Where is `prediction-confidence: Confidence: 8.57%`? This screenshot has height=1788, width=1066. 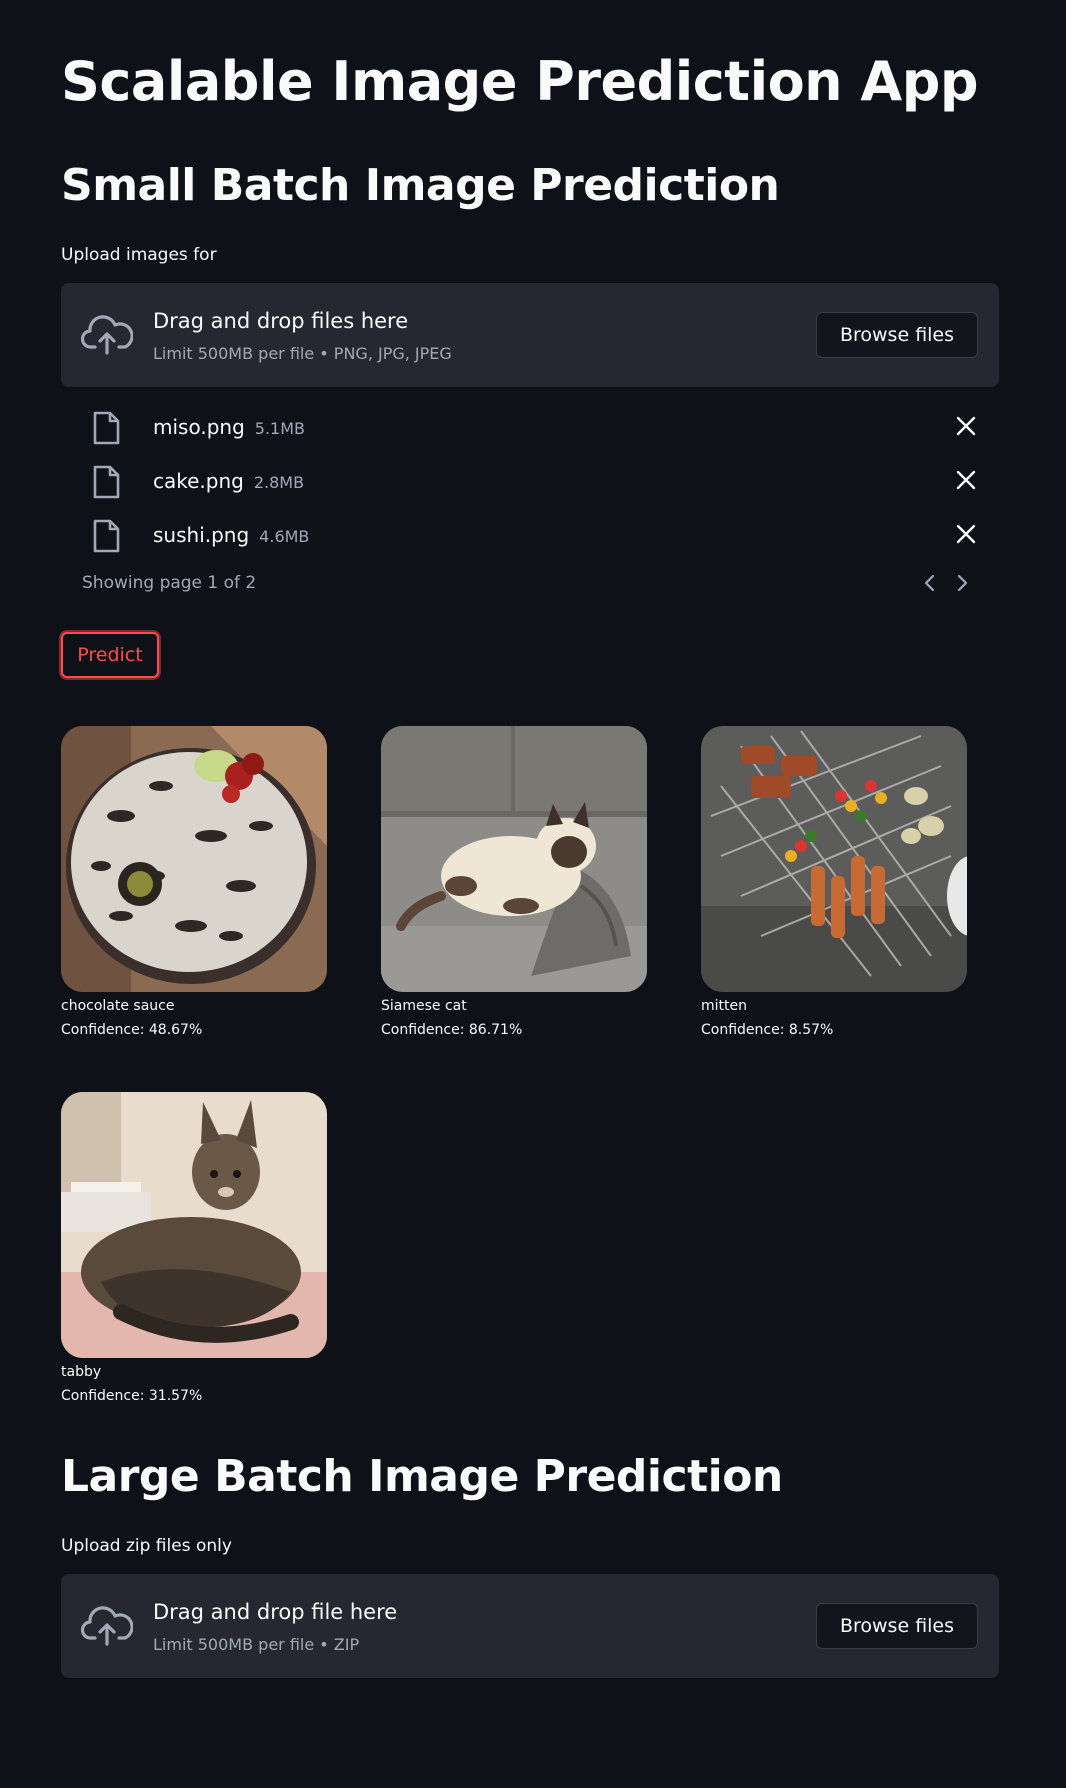
prediction-confidence: Confidence: 8.57% is located at coordinates (767, 1030).